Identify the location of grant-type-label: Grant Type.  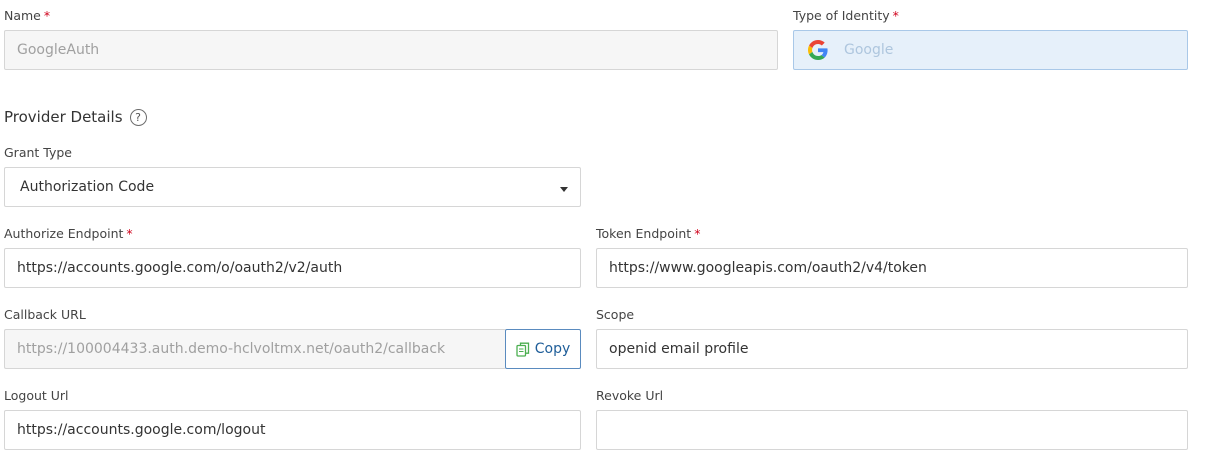
(38, 152).